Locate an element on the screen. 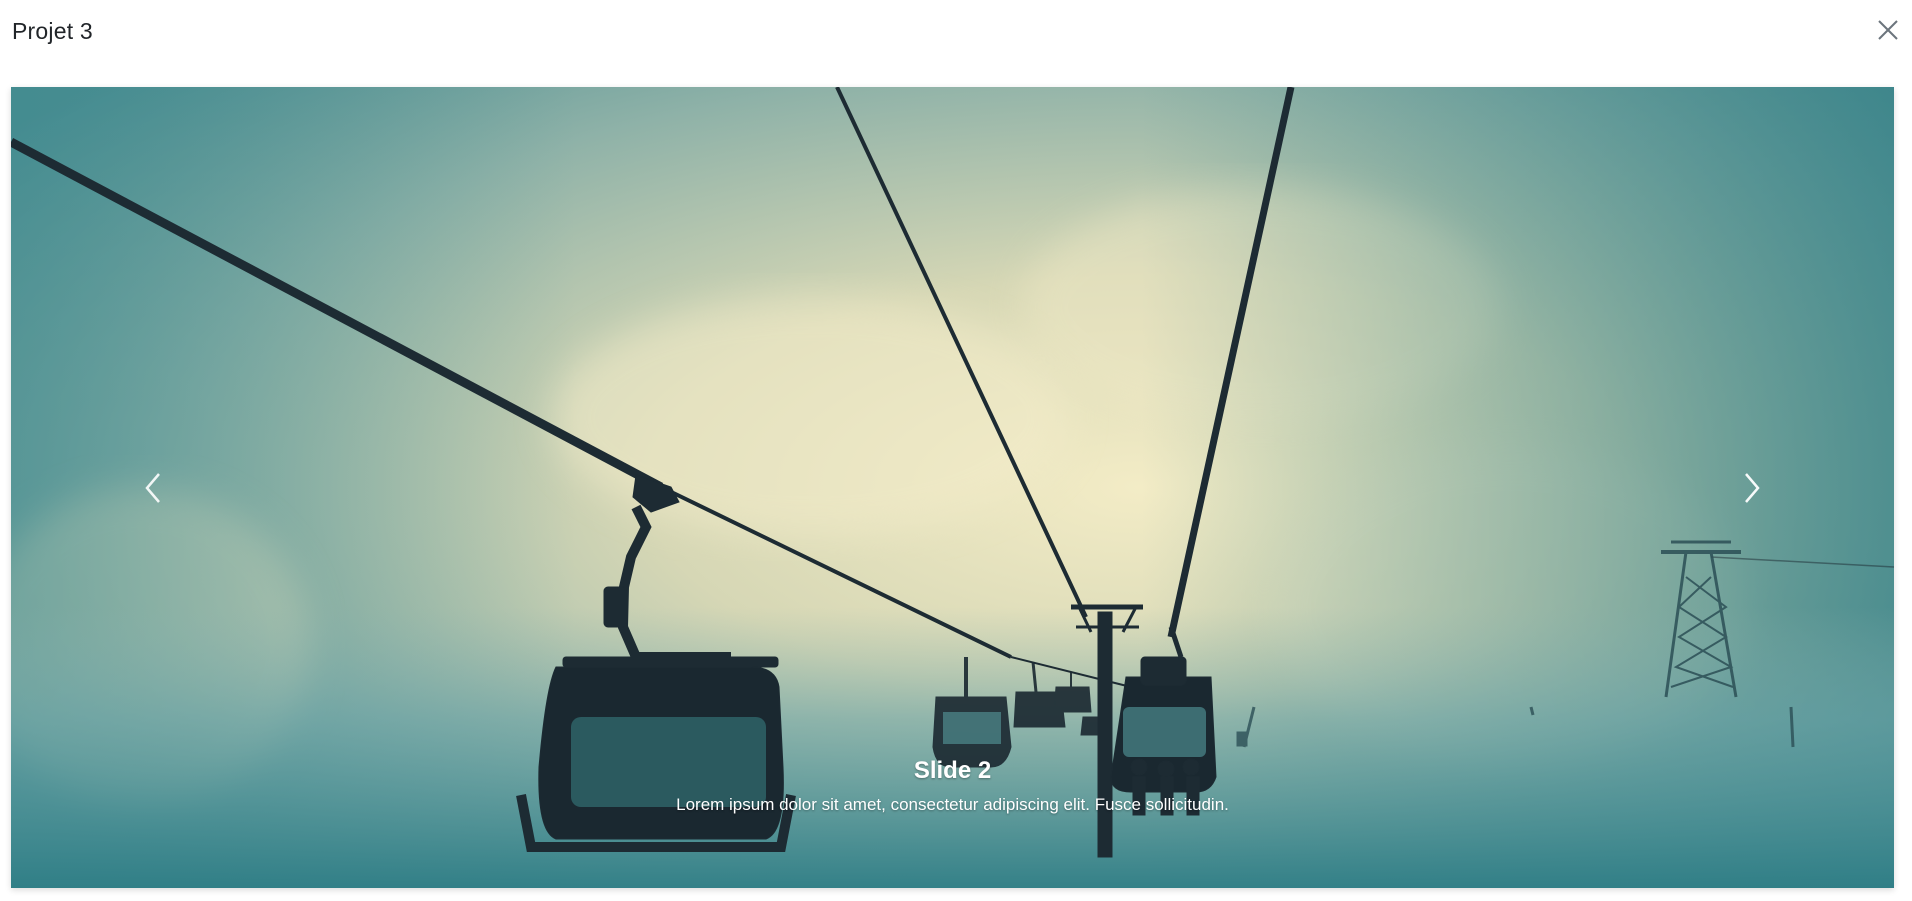  close-icon is located at coordinates (1888, 30).